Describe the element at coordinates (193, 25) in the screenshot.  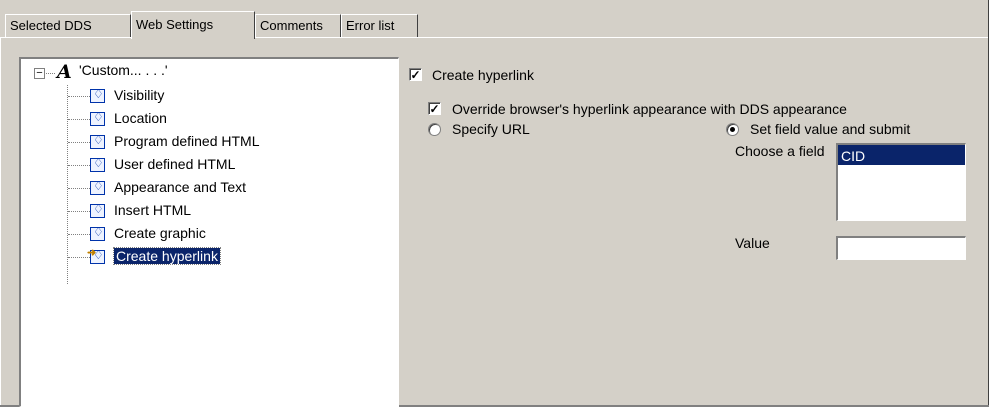
I see `tab-web-settings: Web Settings` at that location.